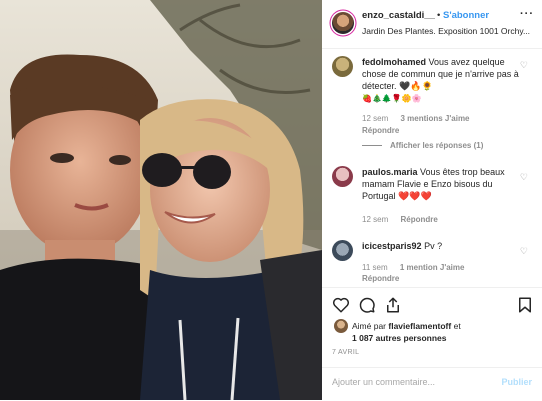 The height and width of the screenshot is (401, 542). What do you see at coordinates (516, 382) in the screenshot?
I see `publish-button: Publier` at bounding box center [516, 382].